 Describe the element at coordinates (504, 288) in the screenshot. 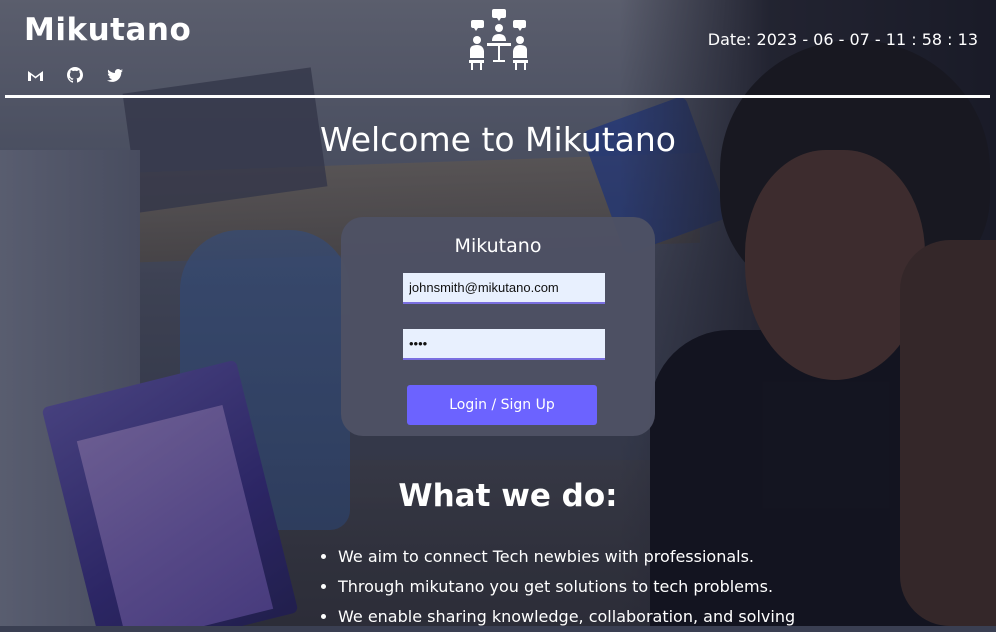

I see `email-input` at that location.